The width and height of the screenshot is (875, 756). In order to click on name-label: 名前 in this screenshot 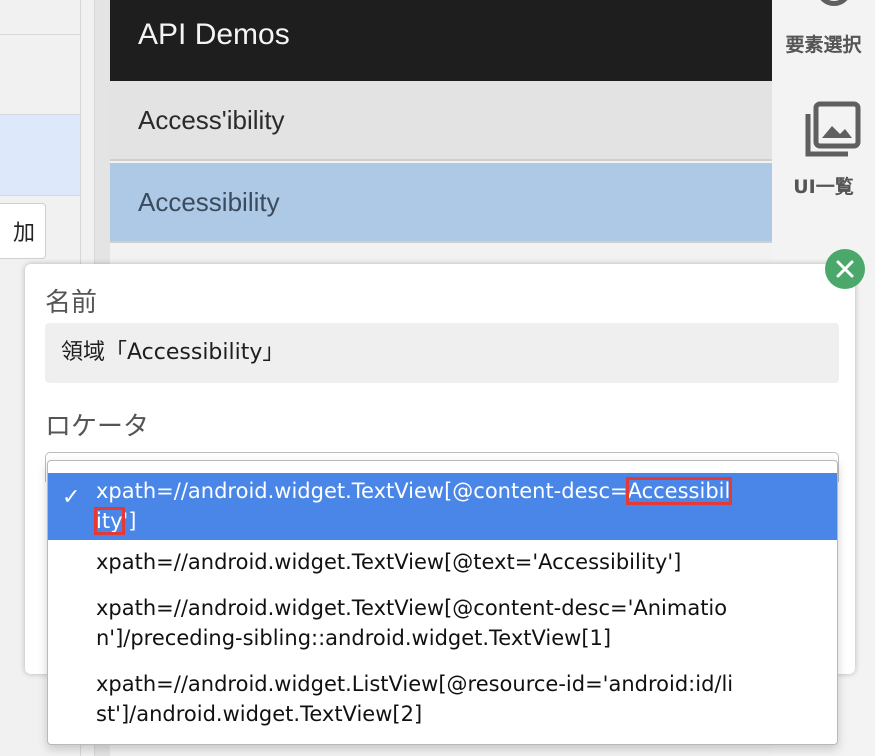, I will do `click(71, 303)`.